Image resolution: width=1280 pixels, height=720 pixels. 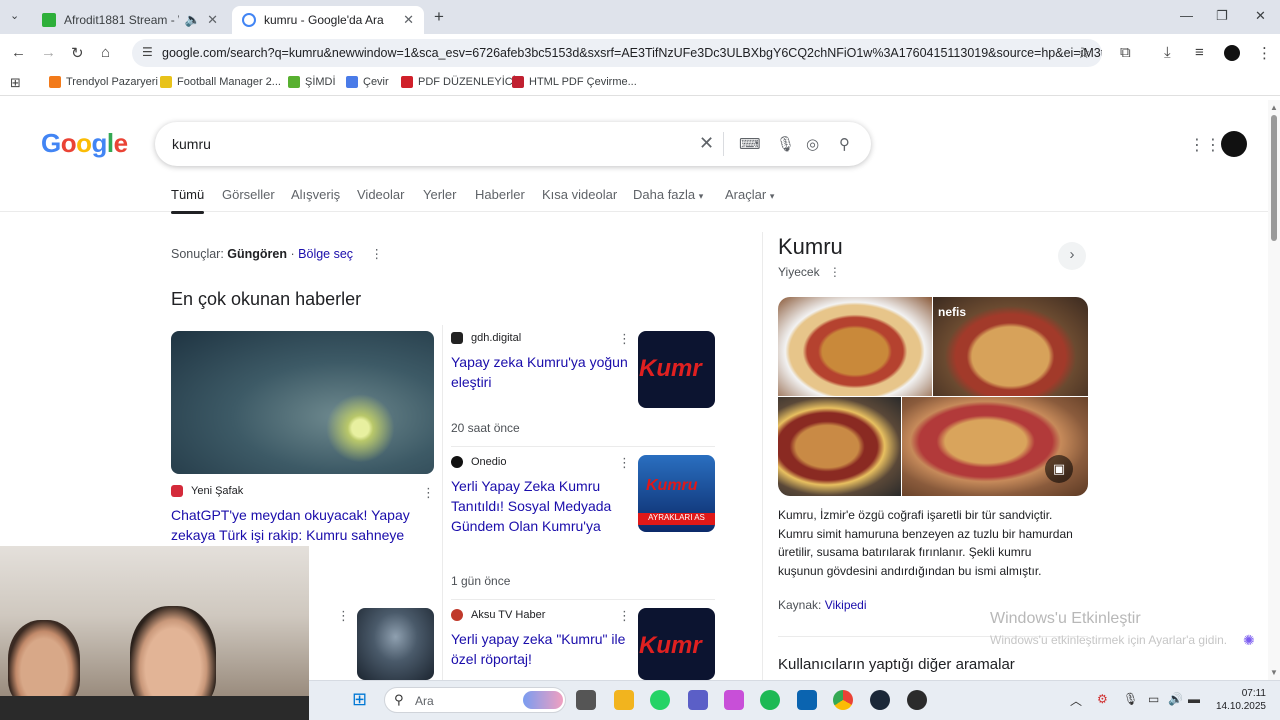 What do you see at coordinates (1059, 469) in the screenshot?
I see `more-images-icon: ▣` at bounding box center [1059, 469].